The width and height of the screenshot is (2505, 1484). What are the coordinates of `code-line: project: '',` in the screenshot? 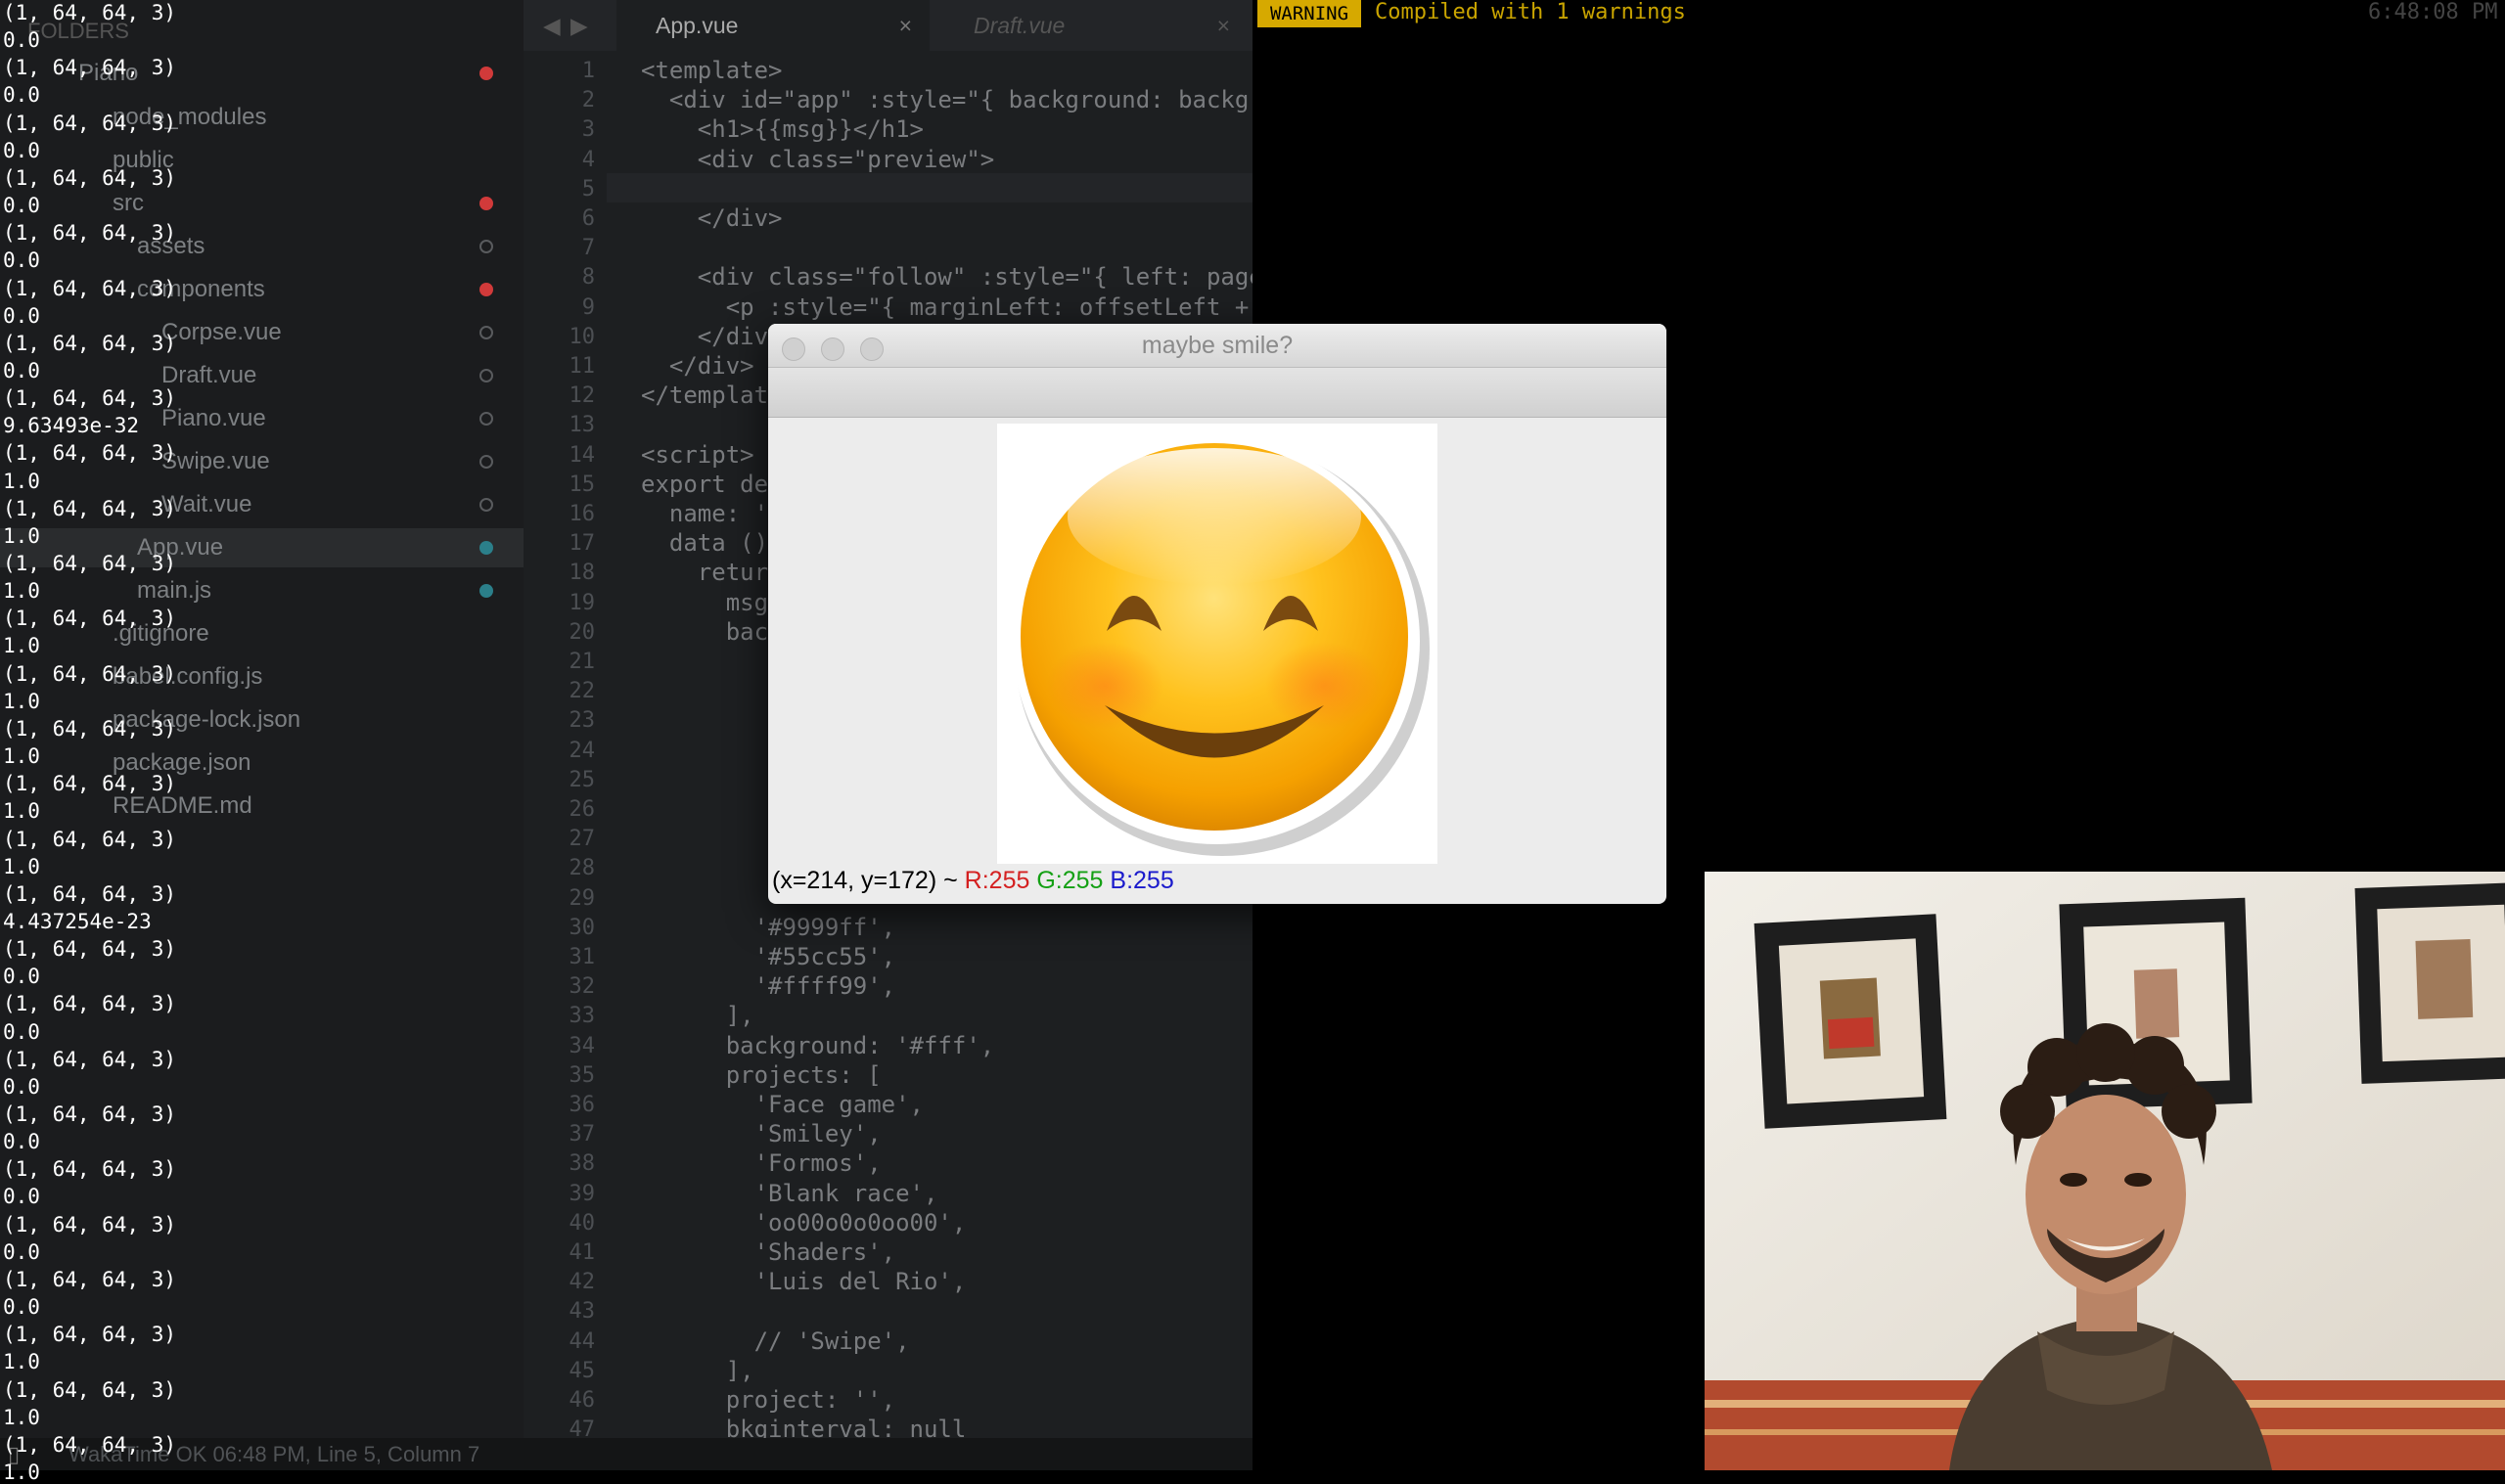 It's located at (768, 1400).